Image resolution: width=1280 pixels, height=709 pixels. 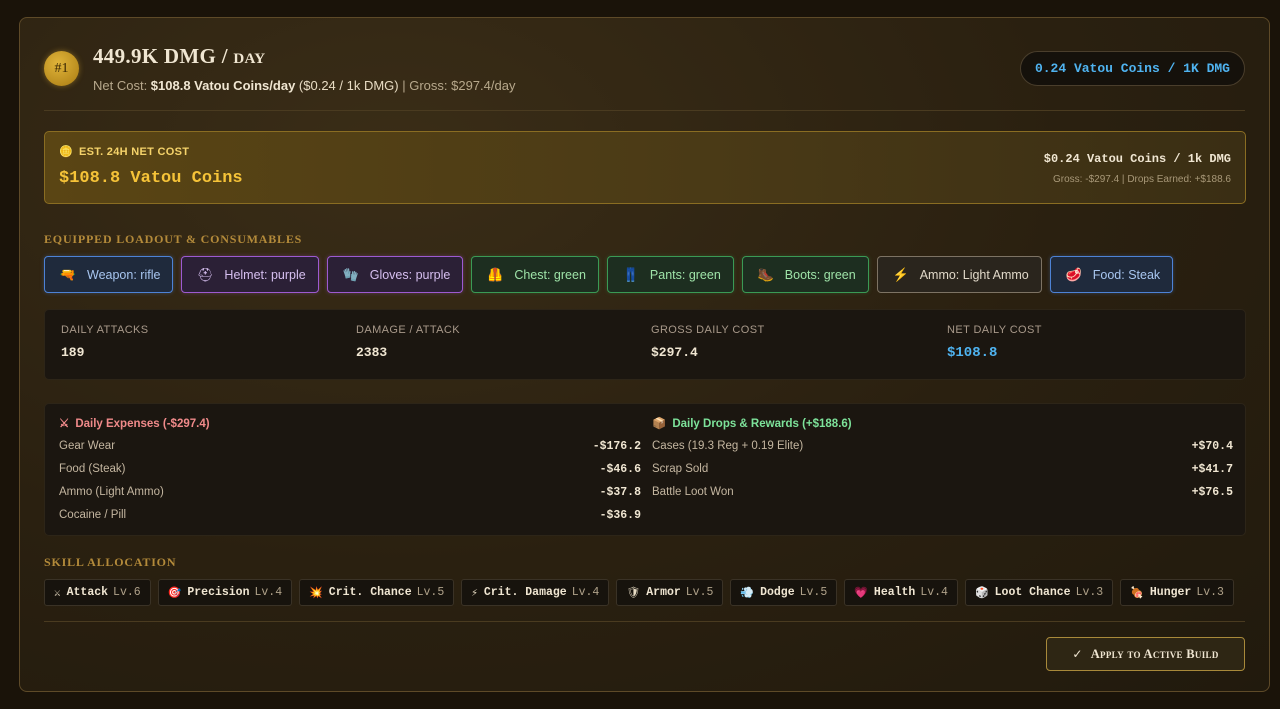 I want to click on rank-badge: #1, so click(x=61, y=68).